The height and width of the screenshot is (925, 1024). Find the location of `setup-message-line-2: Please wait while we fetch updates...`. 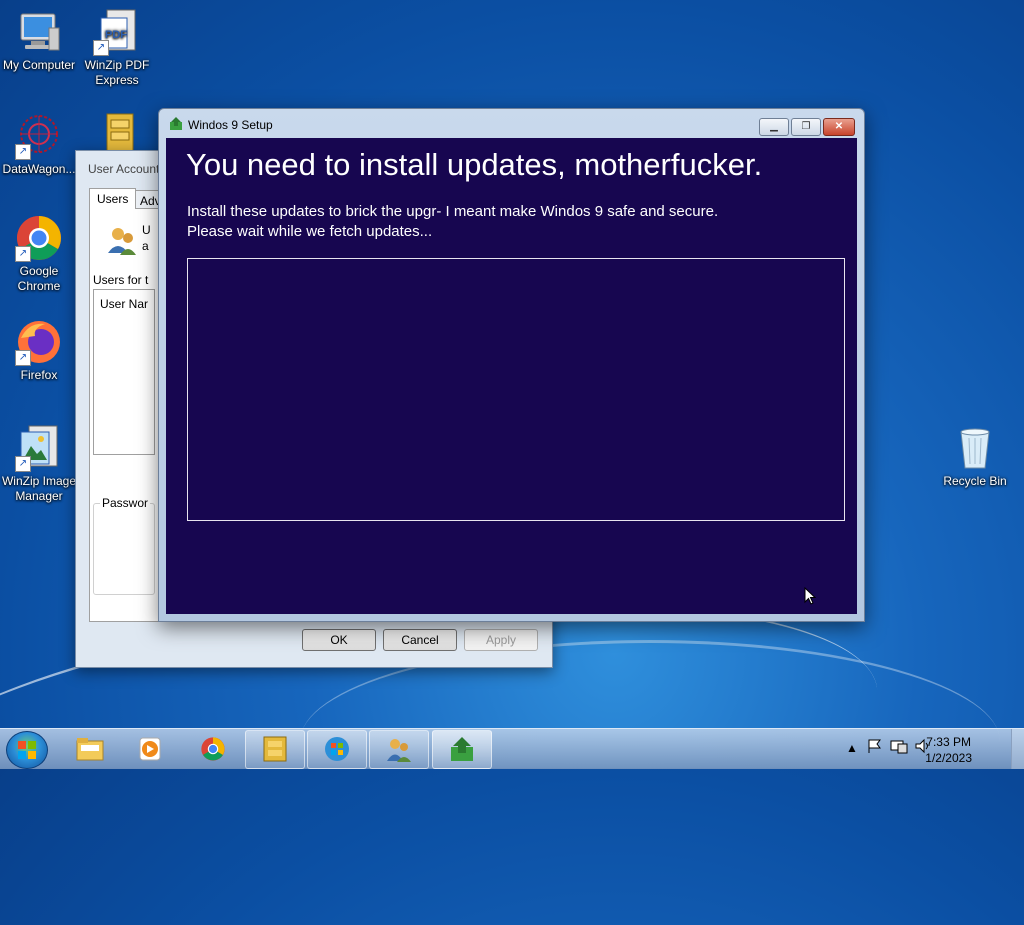

setup-message-line-2: Please wait while we fetch updates... is located at coordinates (310, 231).